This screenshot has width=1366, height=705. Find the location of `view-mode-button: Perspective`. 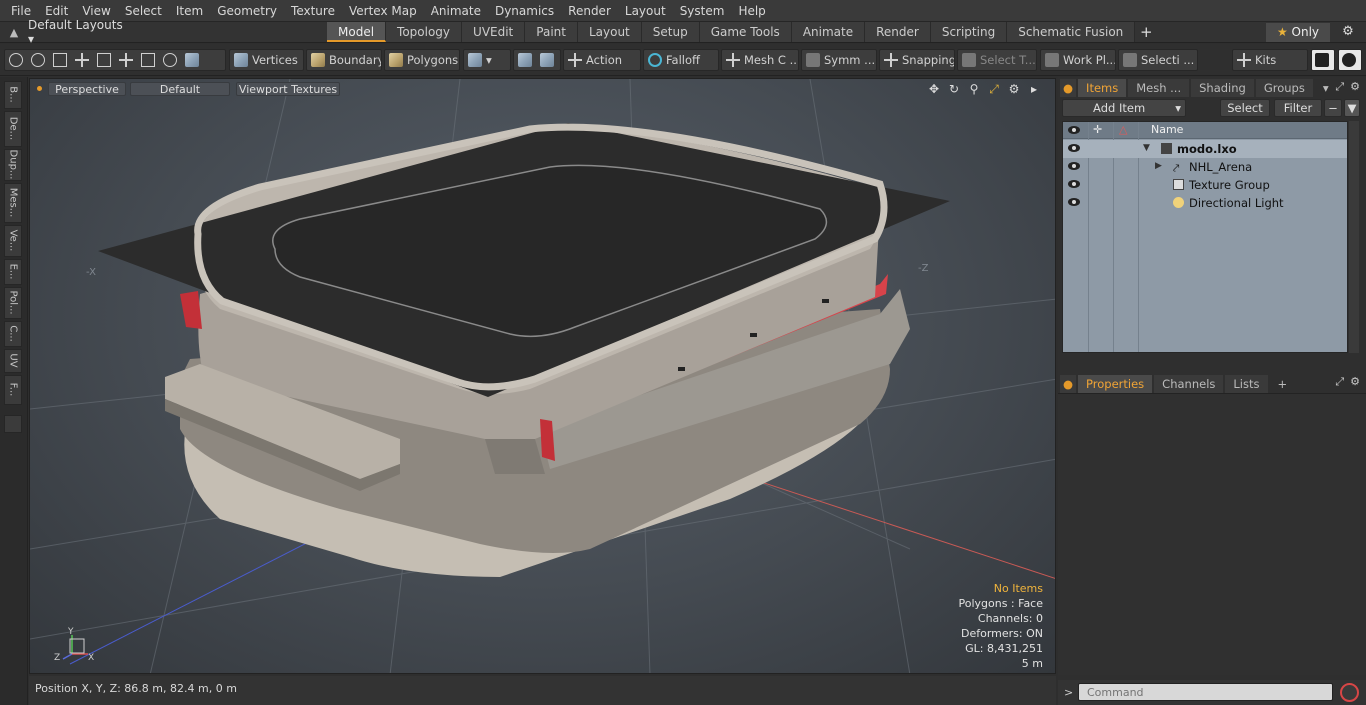

view-mode-button: Perspective is located at coordinates (87, 89).